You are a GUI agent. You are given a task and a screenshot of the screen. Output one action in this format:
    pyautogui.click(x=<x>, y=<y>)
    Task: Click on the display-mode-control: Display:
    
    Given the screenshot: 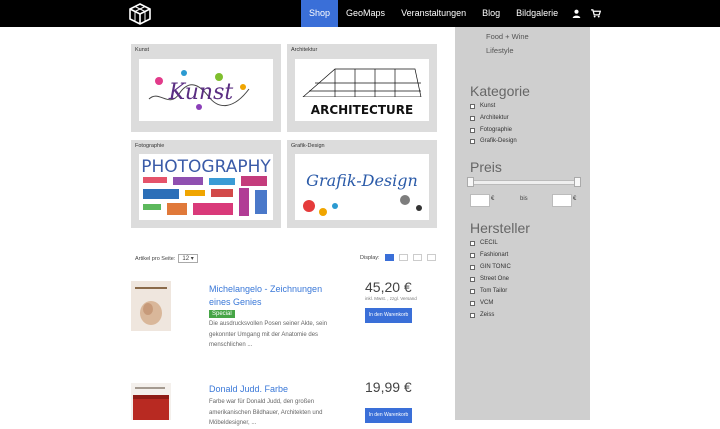 What is the action you would take?
    pyautogui.click(x=398, y=257)
    